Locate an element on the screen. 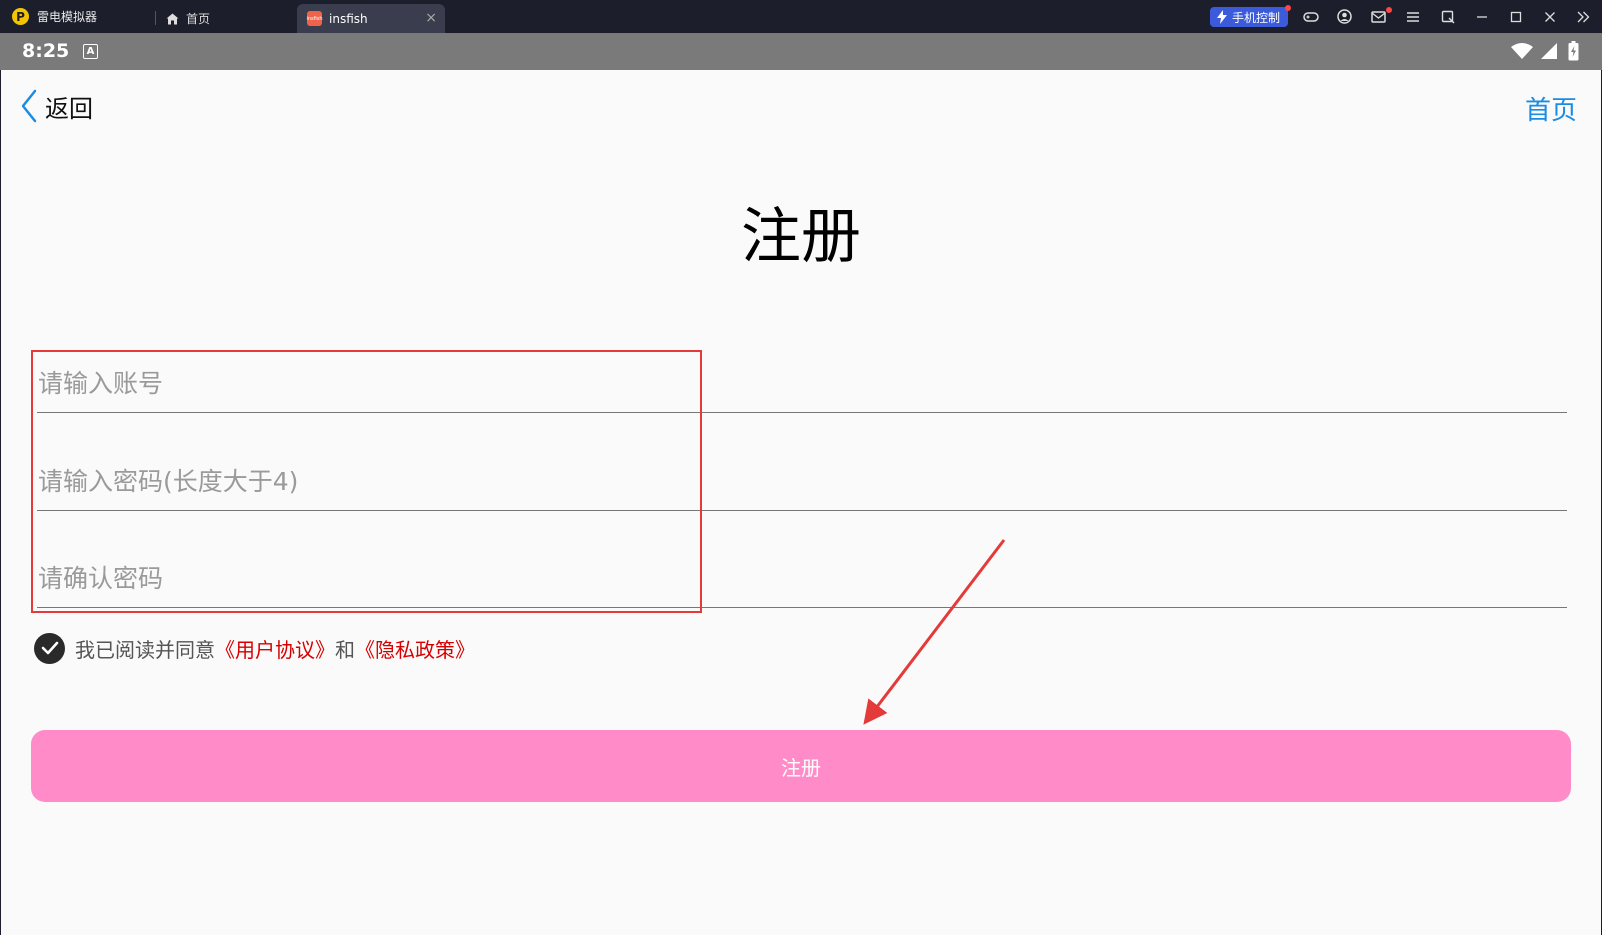  minimize-icon is located at coordinates (1481, 16).